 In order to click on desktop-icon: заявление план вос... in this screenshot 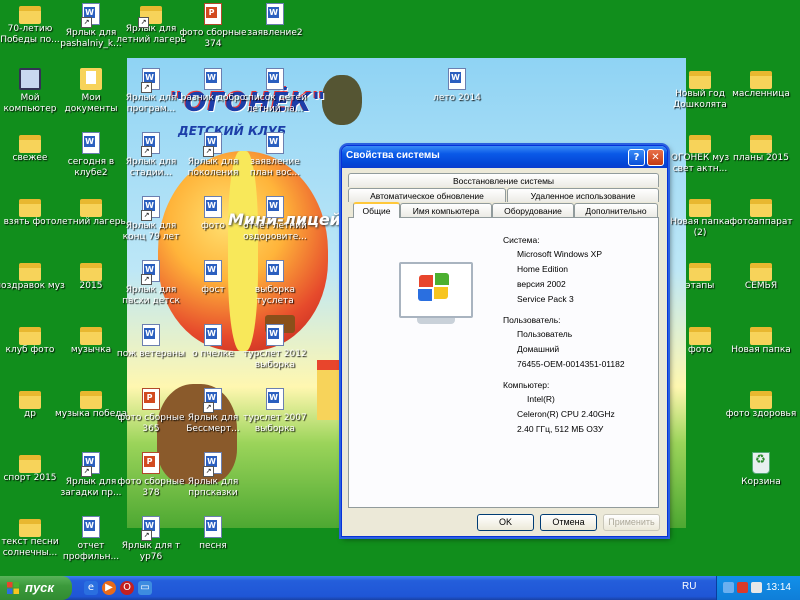, I will do `click(275, 155)`.